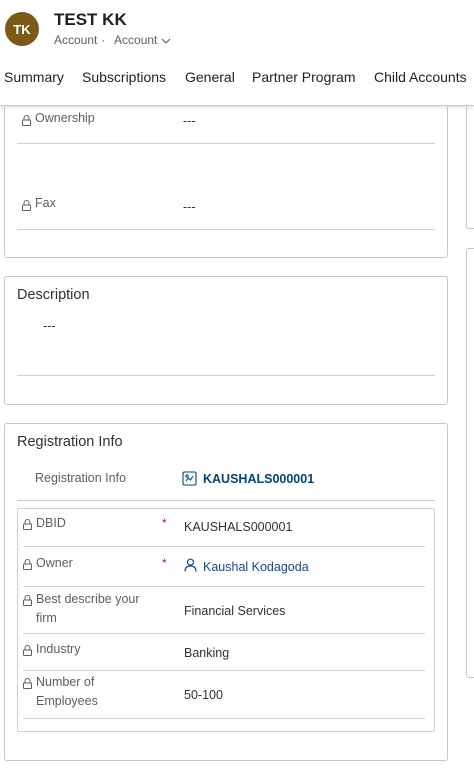 The image size is (474, 782). I want to click on firm-type-label: Best describe your firm, so click(88, 608).